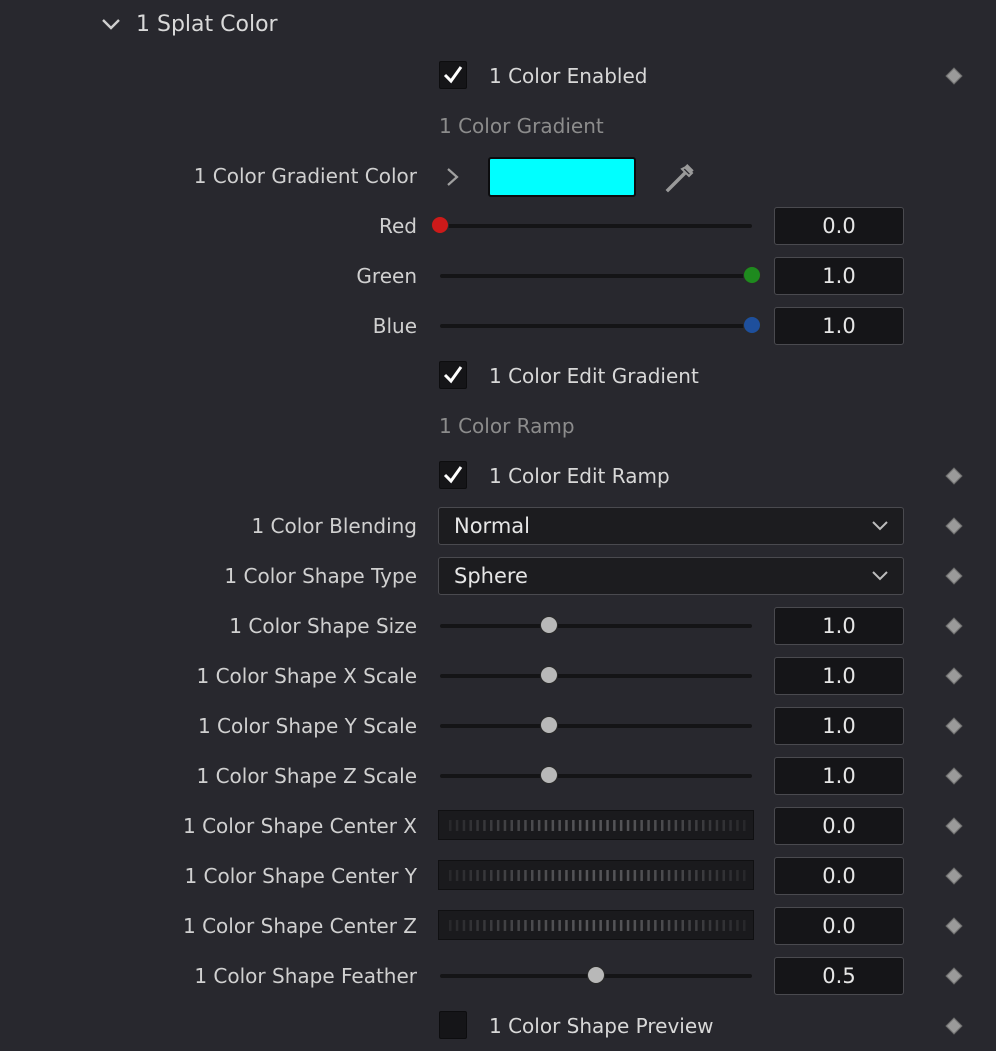 This screenshot has width=996, height=1051. I want to click on red-slider-track, so click(596, 226).